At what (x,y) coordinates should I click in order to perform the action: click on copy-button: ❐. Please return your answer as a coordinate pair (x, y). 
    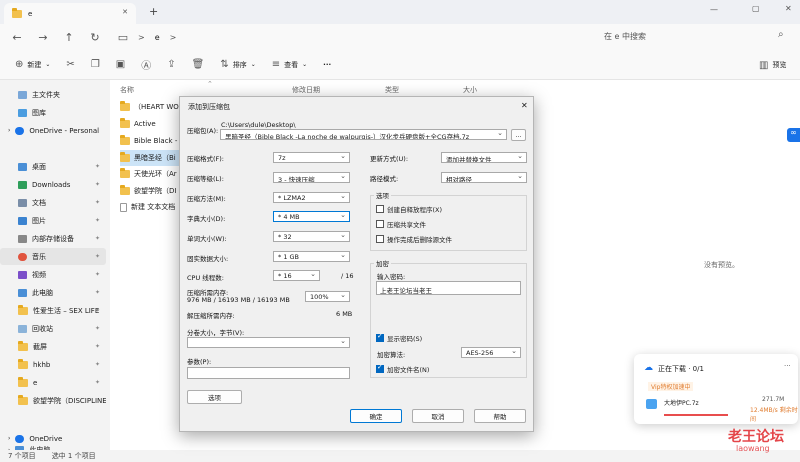
    Looking at the image, I should click on (95, 65).